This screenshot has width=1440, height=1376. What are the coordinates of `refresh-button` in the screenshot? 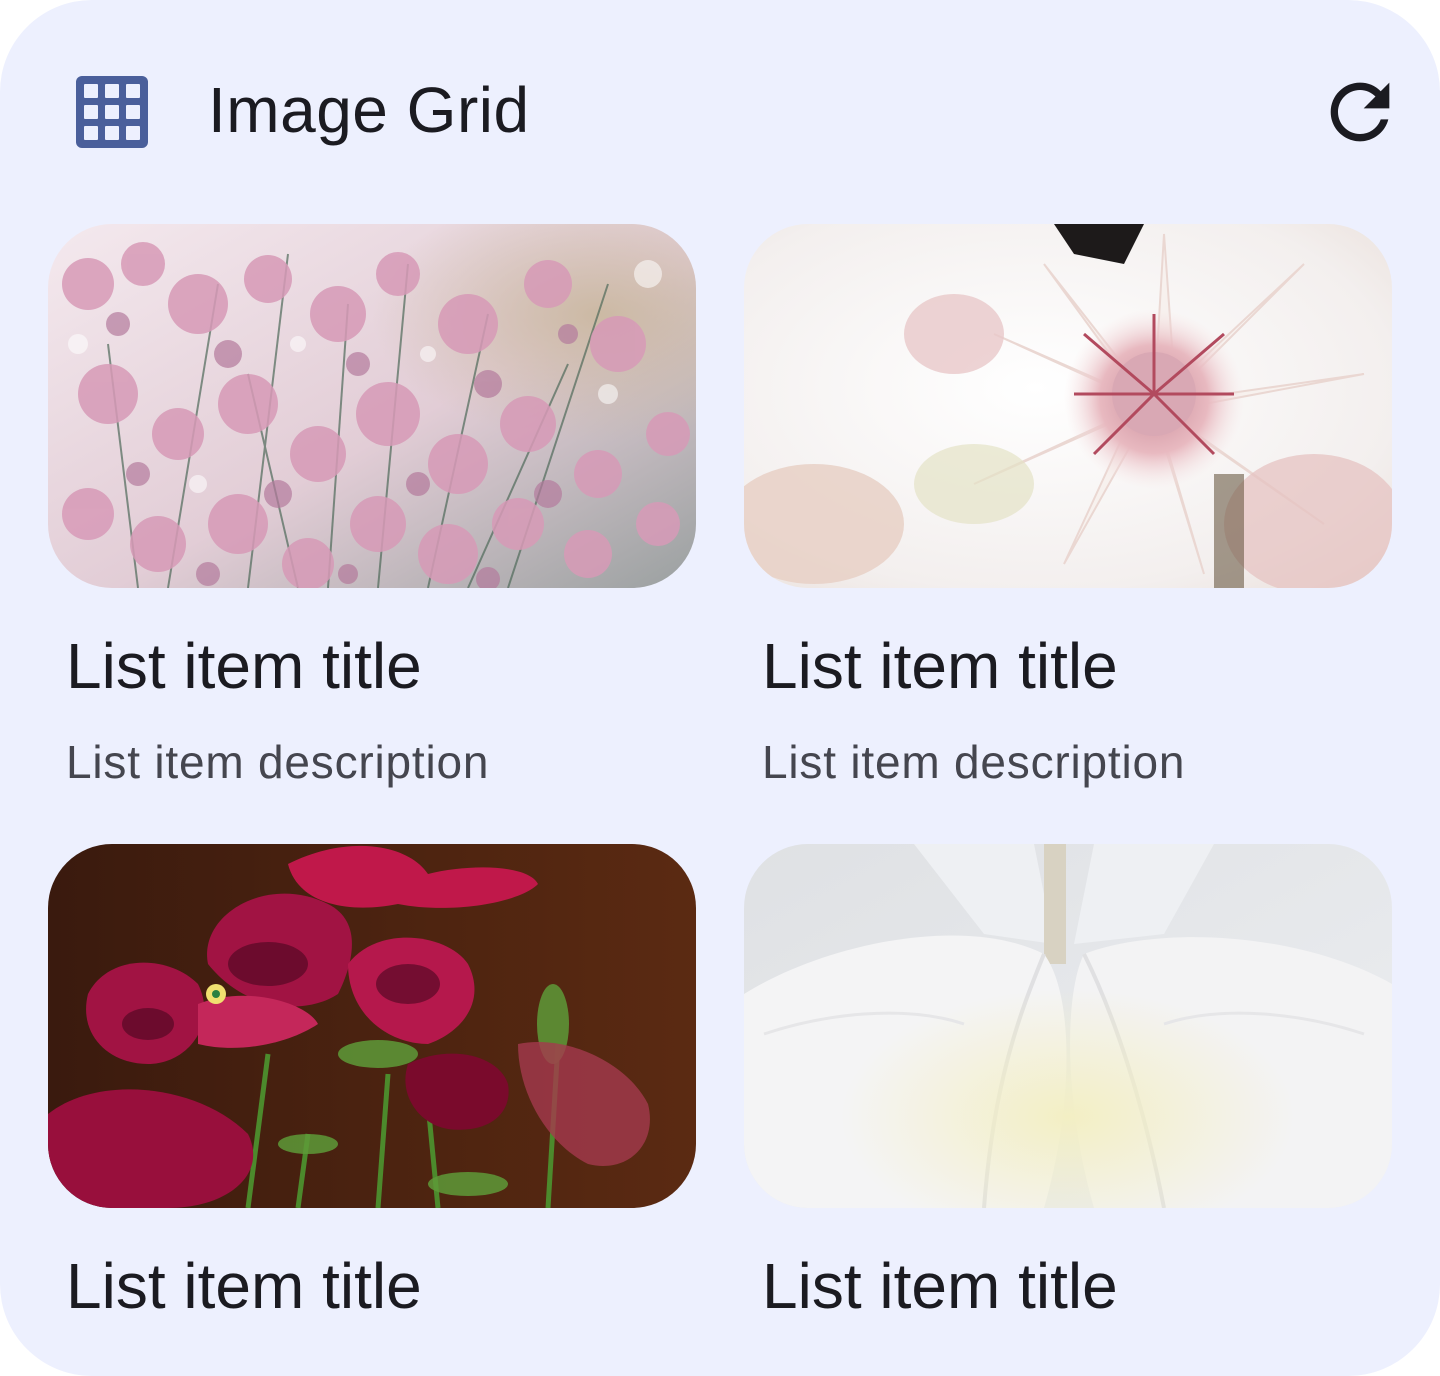 It's located at (1360, 112).